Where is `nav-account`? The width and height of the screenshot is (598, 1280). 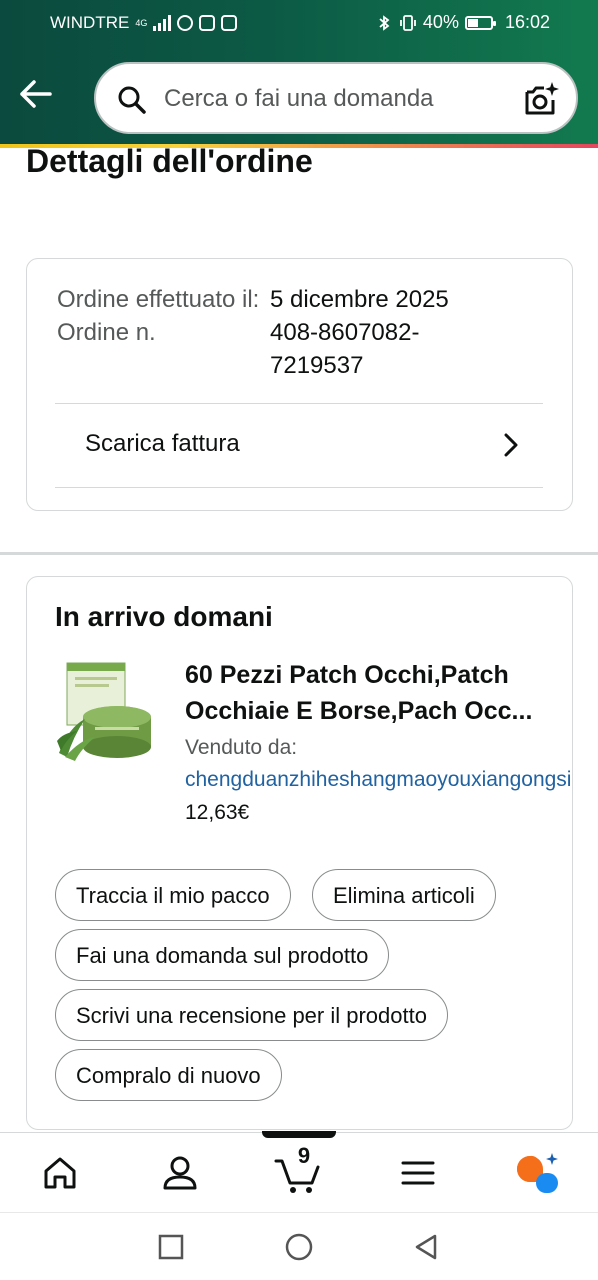 nav-account is located at coordinates (180, 1173).